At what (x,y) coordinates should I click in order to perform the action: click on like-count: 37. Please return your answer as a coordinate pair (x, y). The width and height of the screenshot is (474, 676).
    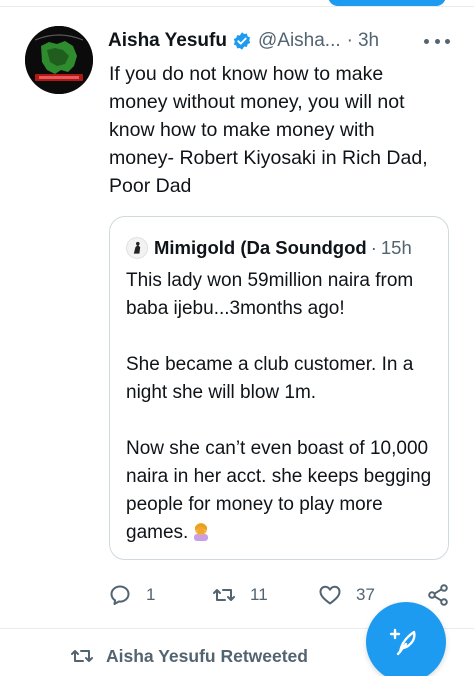
    Looking at the image, I should click on (365, 594).